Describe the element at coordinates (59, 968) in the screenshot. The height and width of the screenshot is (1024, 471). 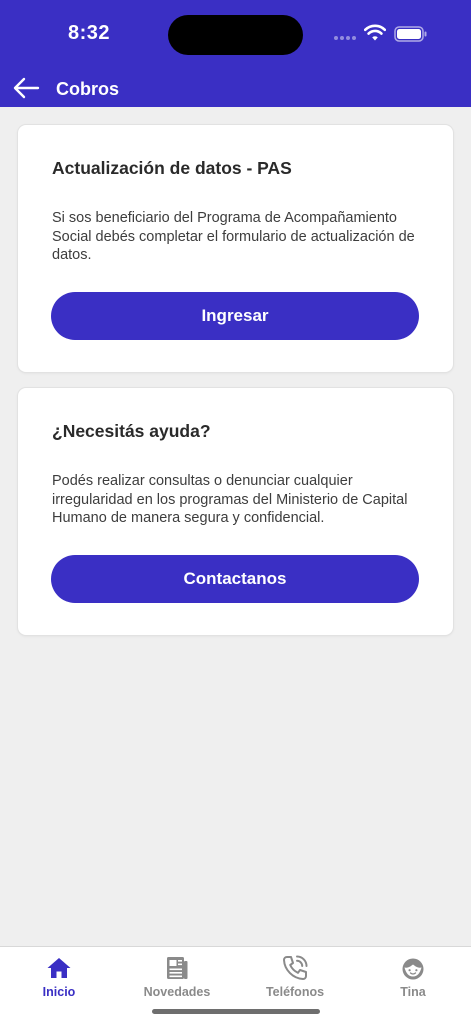
I see `home-icon` at that location.